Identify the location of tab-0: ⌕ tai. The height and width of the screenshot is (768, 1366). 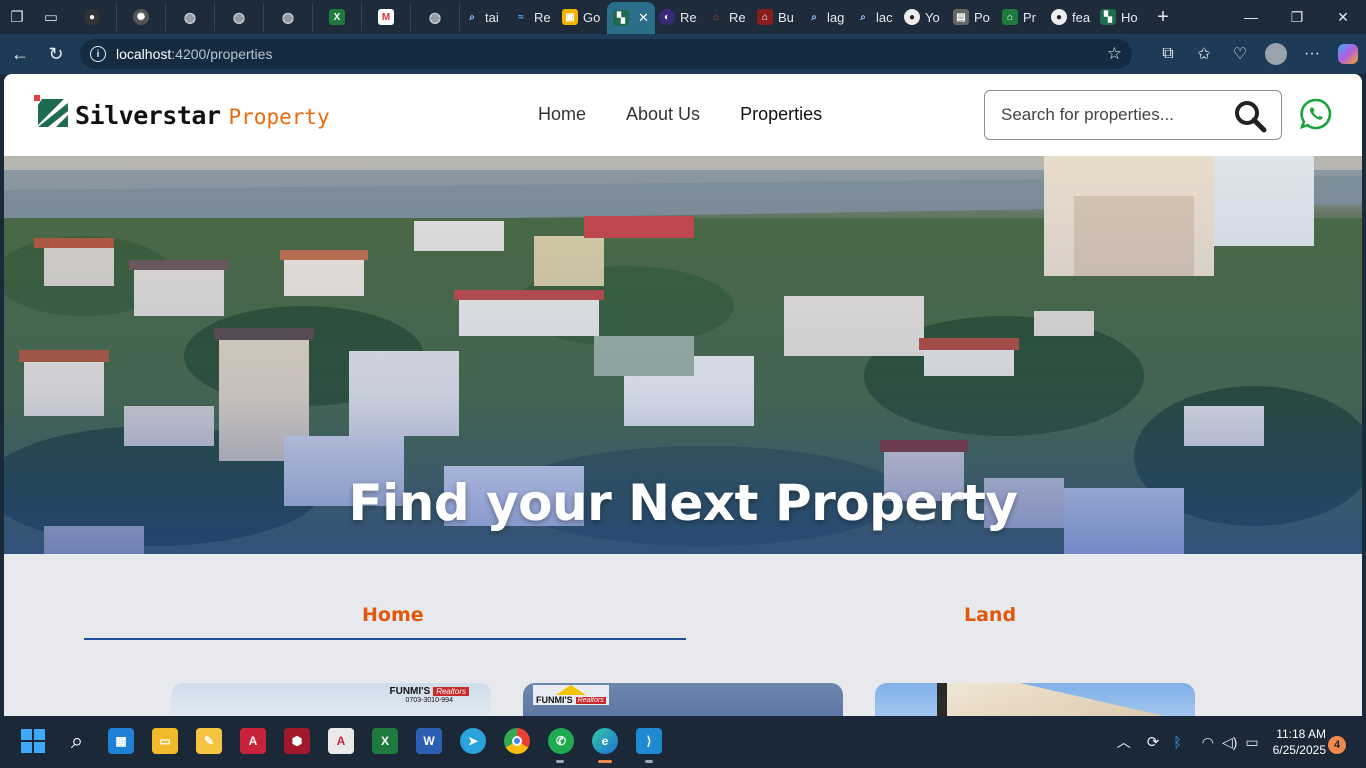
(484, 17).